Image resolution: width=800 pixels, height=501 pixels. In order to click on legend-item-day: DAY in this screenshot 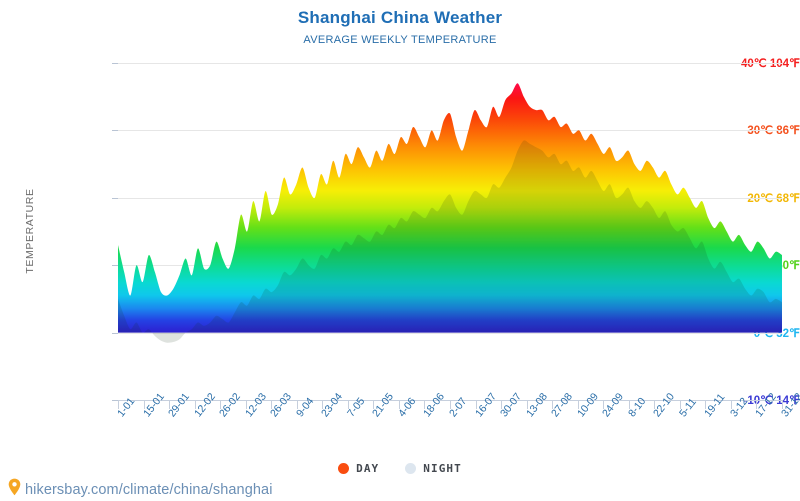, I will do `click(358, 468)`.